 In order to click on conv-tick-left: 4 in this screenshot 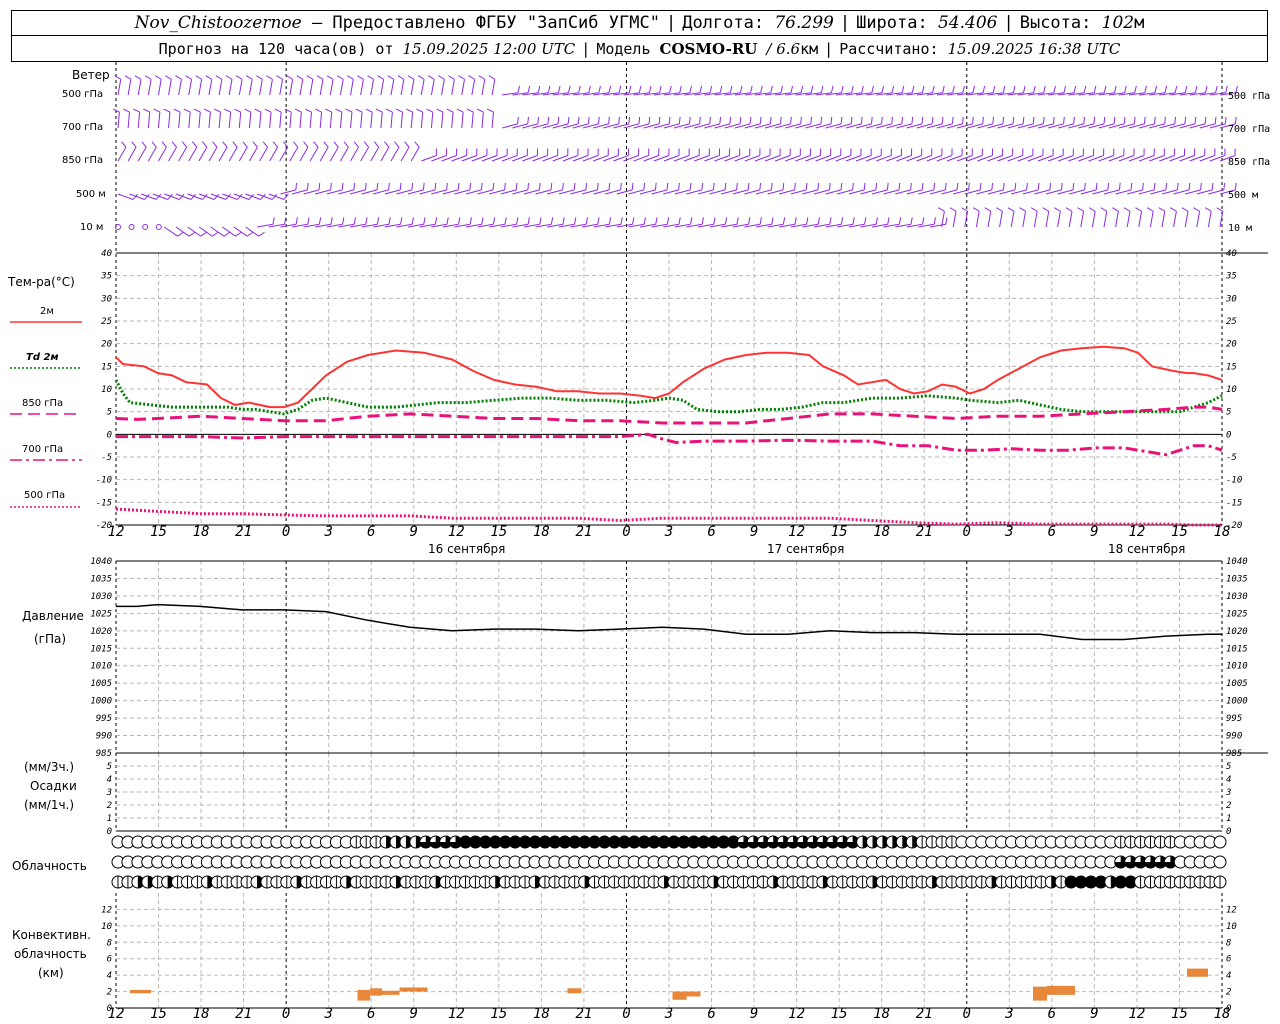, I will do `click(109, 976)`.